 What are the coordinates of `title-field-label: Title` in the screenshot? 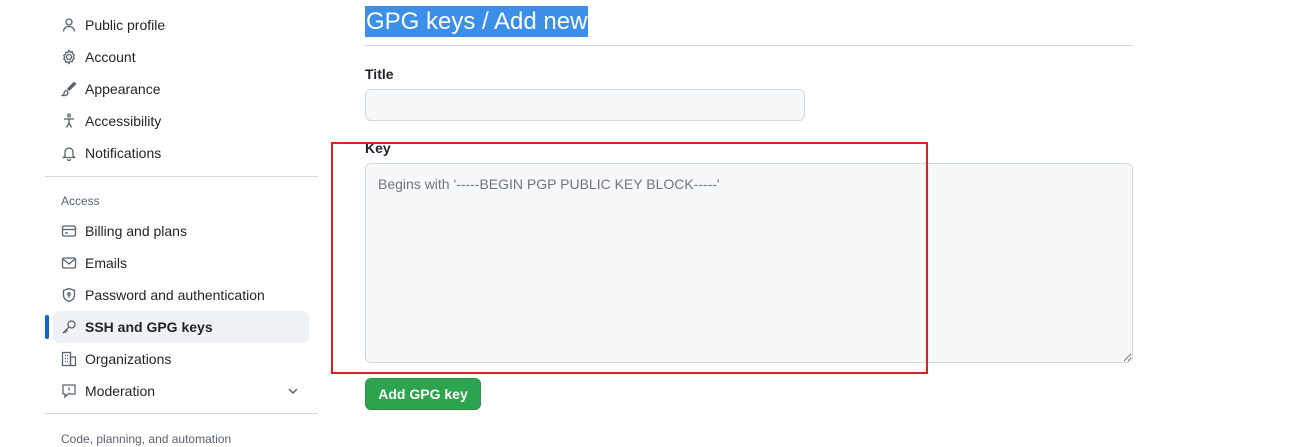 It's located at (379, 74).